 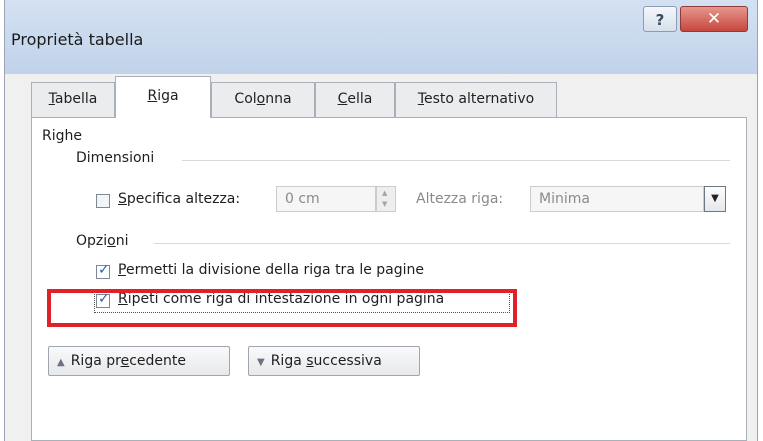 I want to click on height-value-input: 0 cm, so click(x=326, y=199).